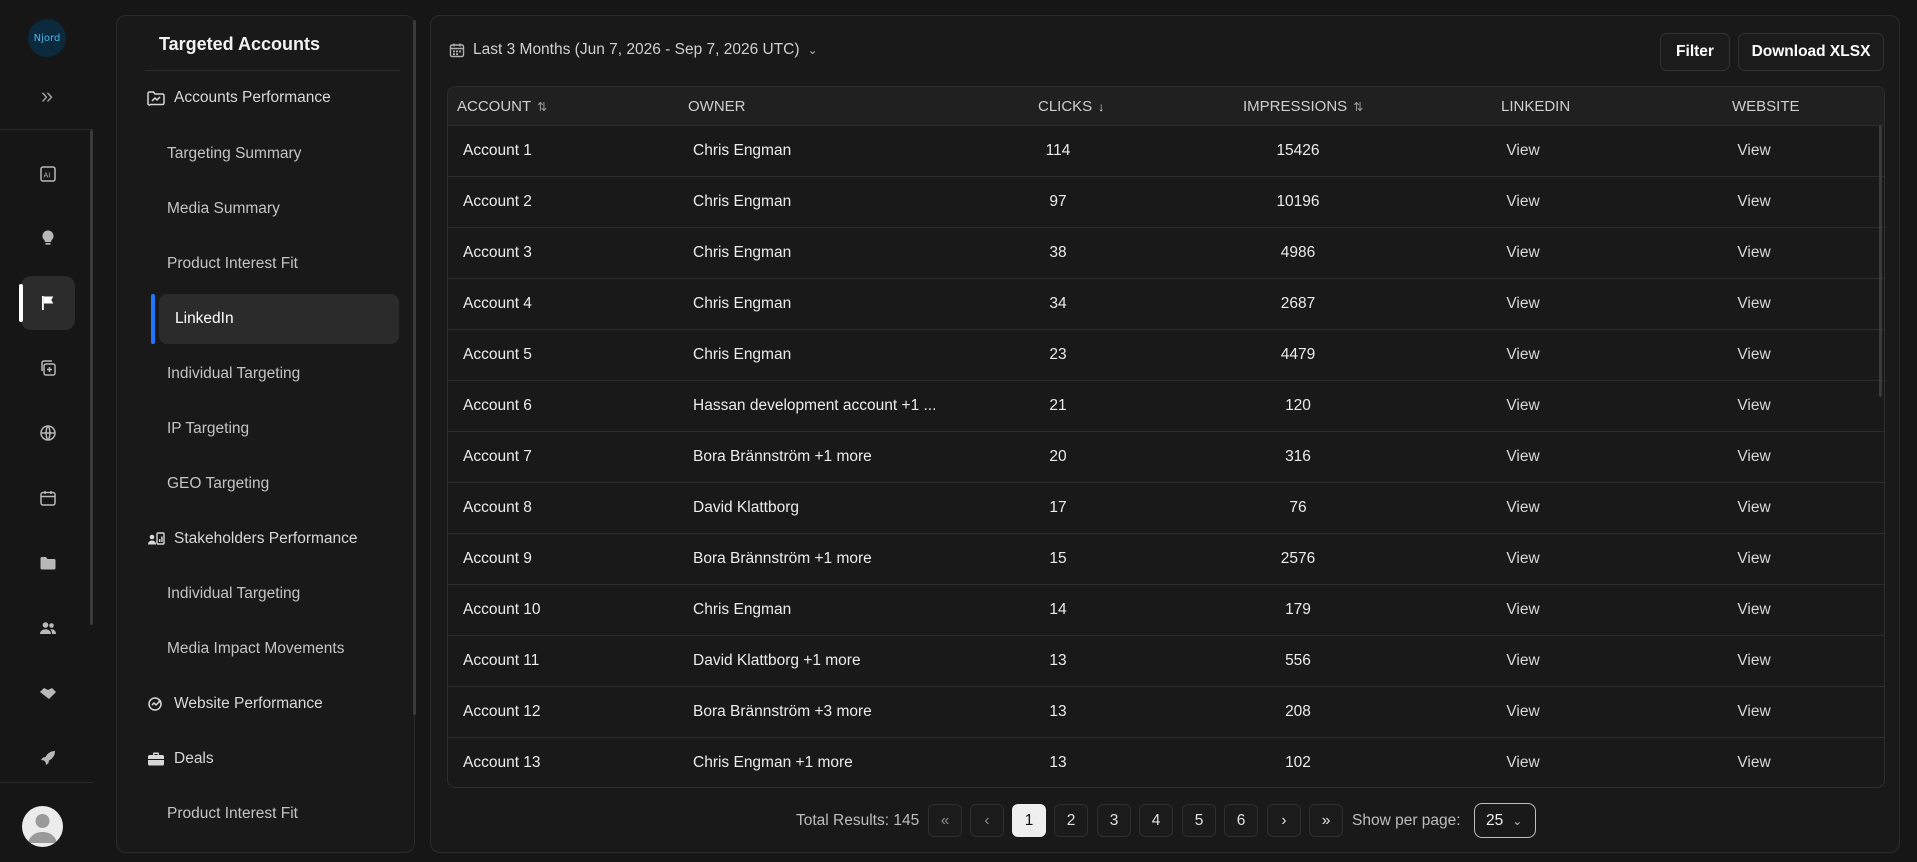 The height and width of the screenshot is (862, 1917). Describe the element at coordinates (48, 758) in the screenshot. I see `rocket-icon` at that location.